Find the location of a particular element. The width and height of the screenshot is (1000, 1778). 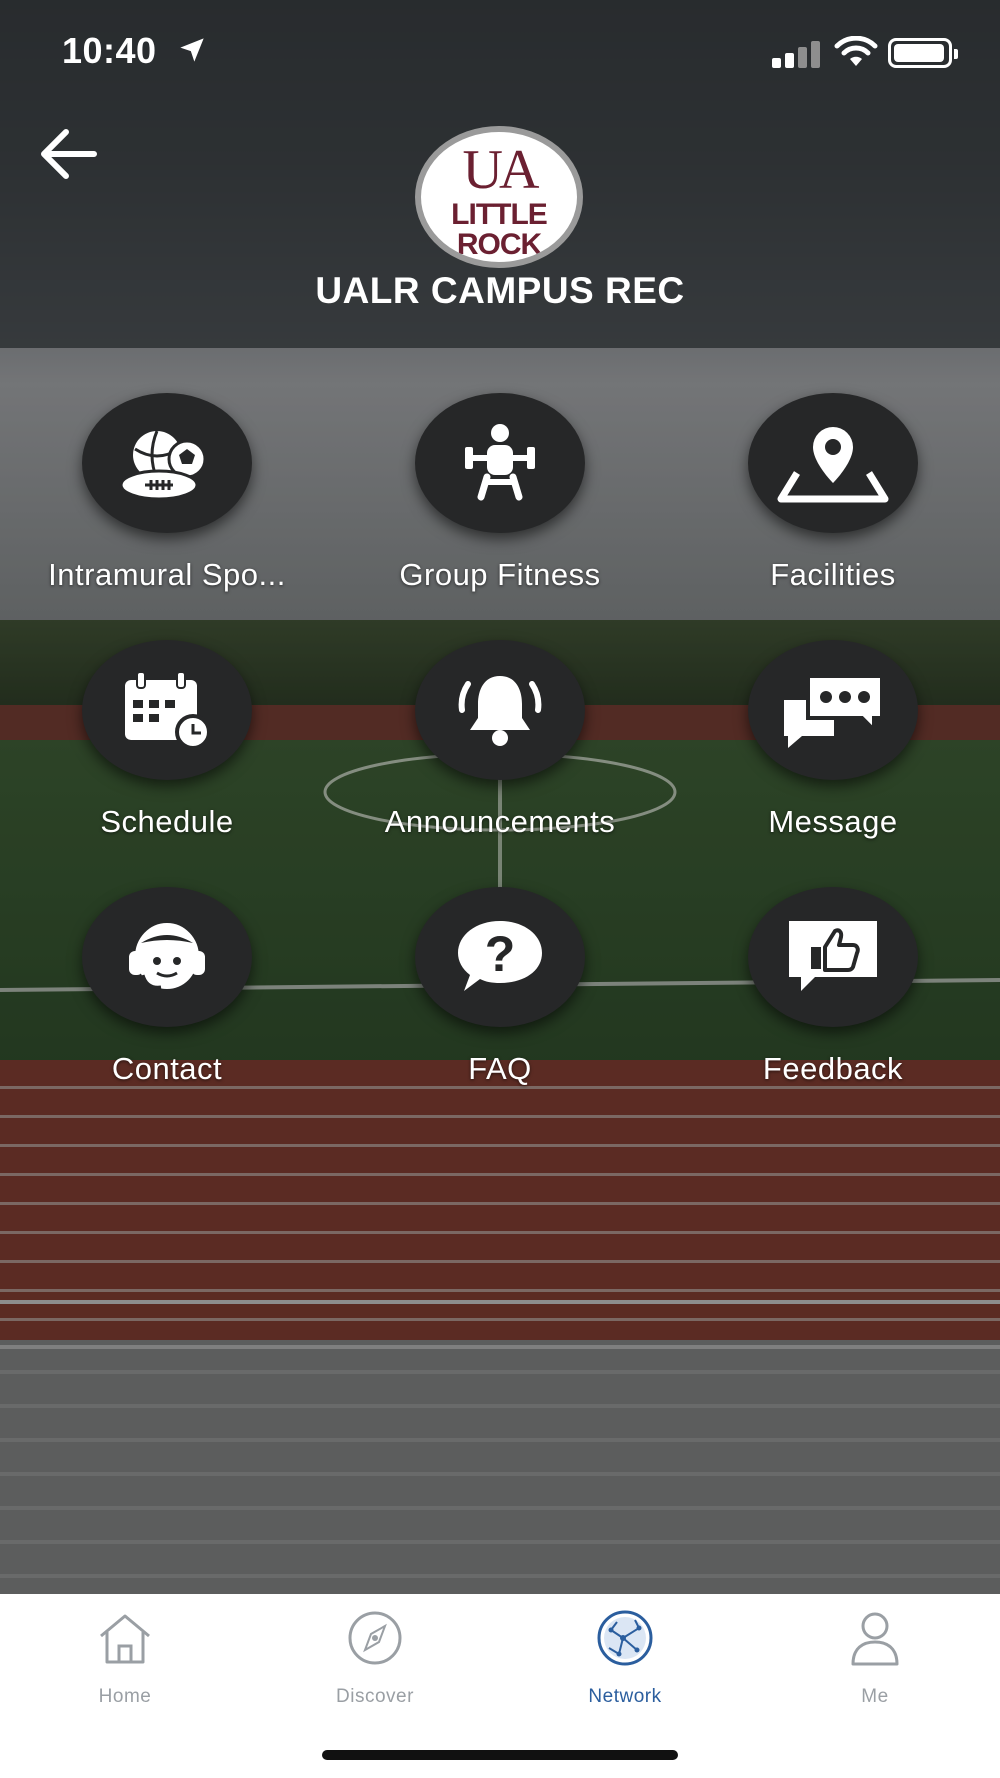

chat-bubbles-icon is located at coordinates (834, 711).